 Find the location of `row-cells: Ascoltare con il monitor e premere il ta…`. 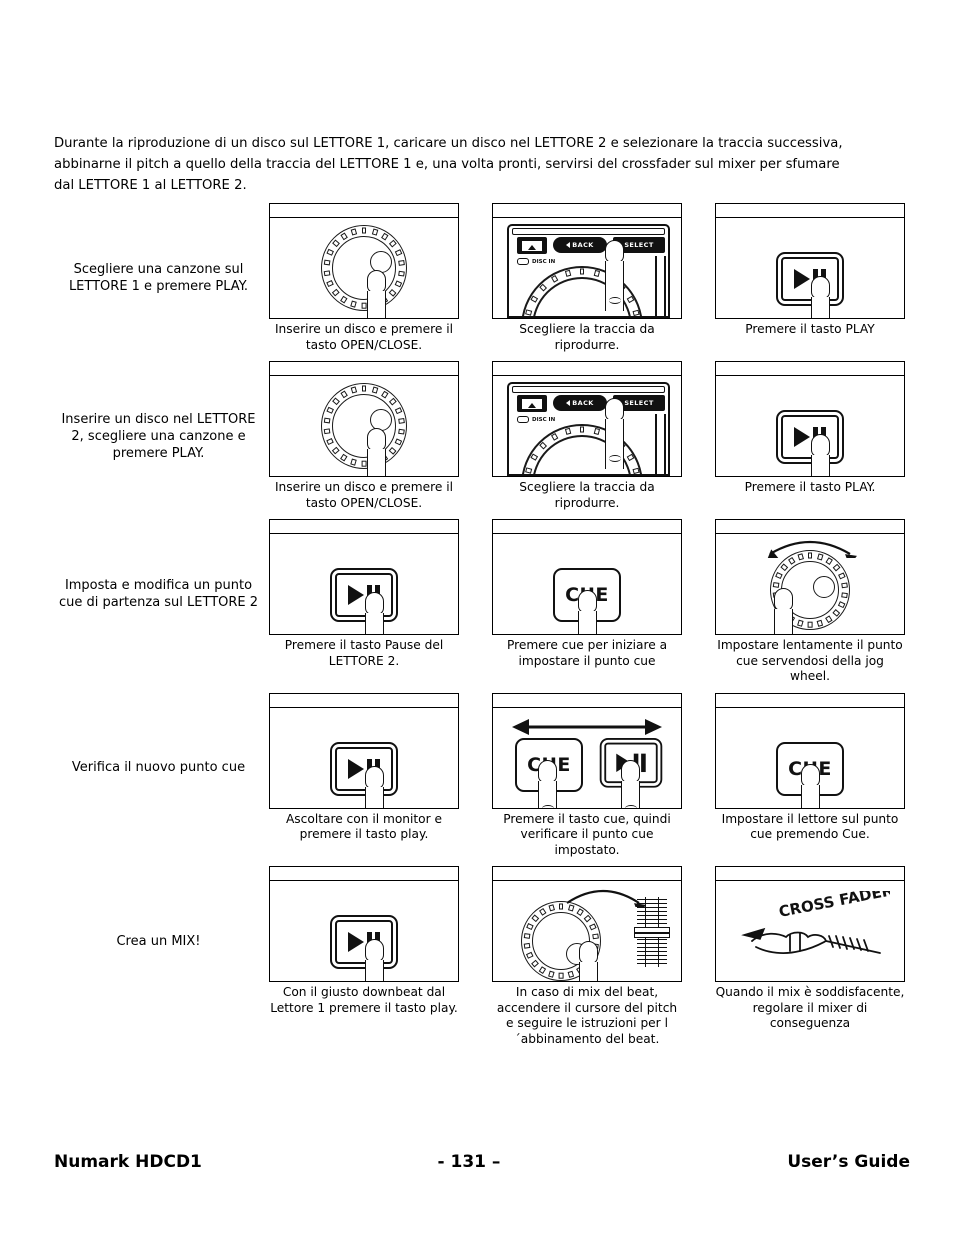

row-cells: Ascoltare con il monitor e premere il ta… is located at coordinates (589, 775).